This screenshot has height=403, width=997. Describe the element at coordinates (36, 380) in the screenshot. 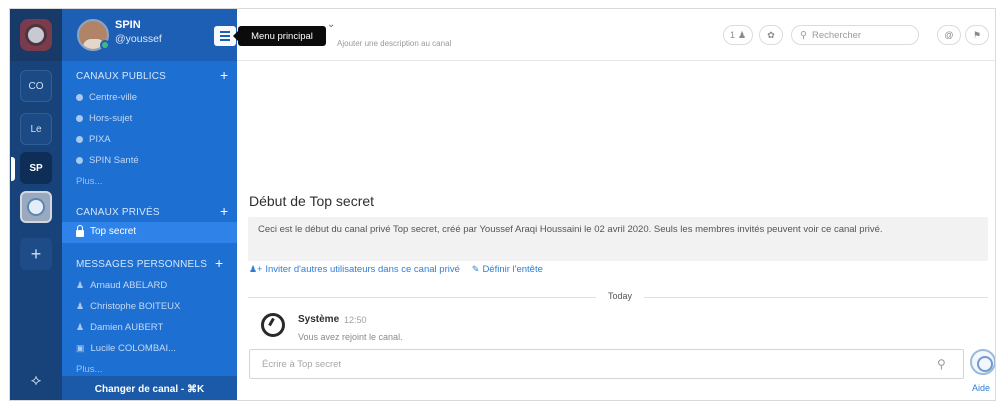

I see `app-logo-icon: ⟡` at that location.